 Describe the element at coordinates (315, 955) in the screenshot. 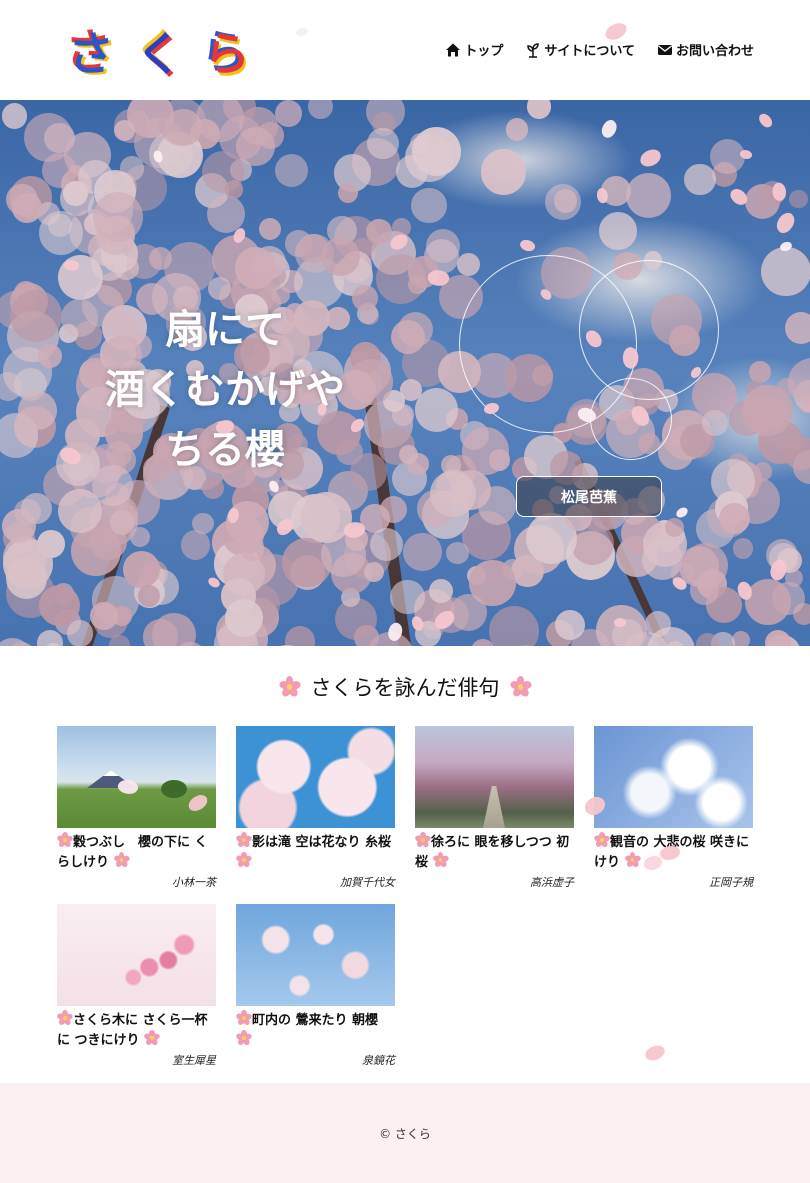

I see `card-image-branches-sky` at that location.